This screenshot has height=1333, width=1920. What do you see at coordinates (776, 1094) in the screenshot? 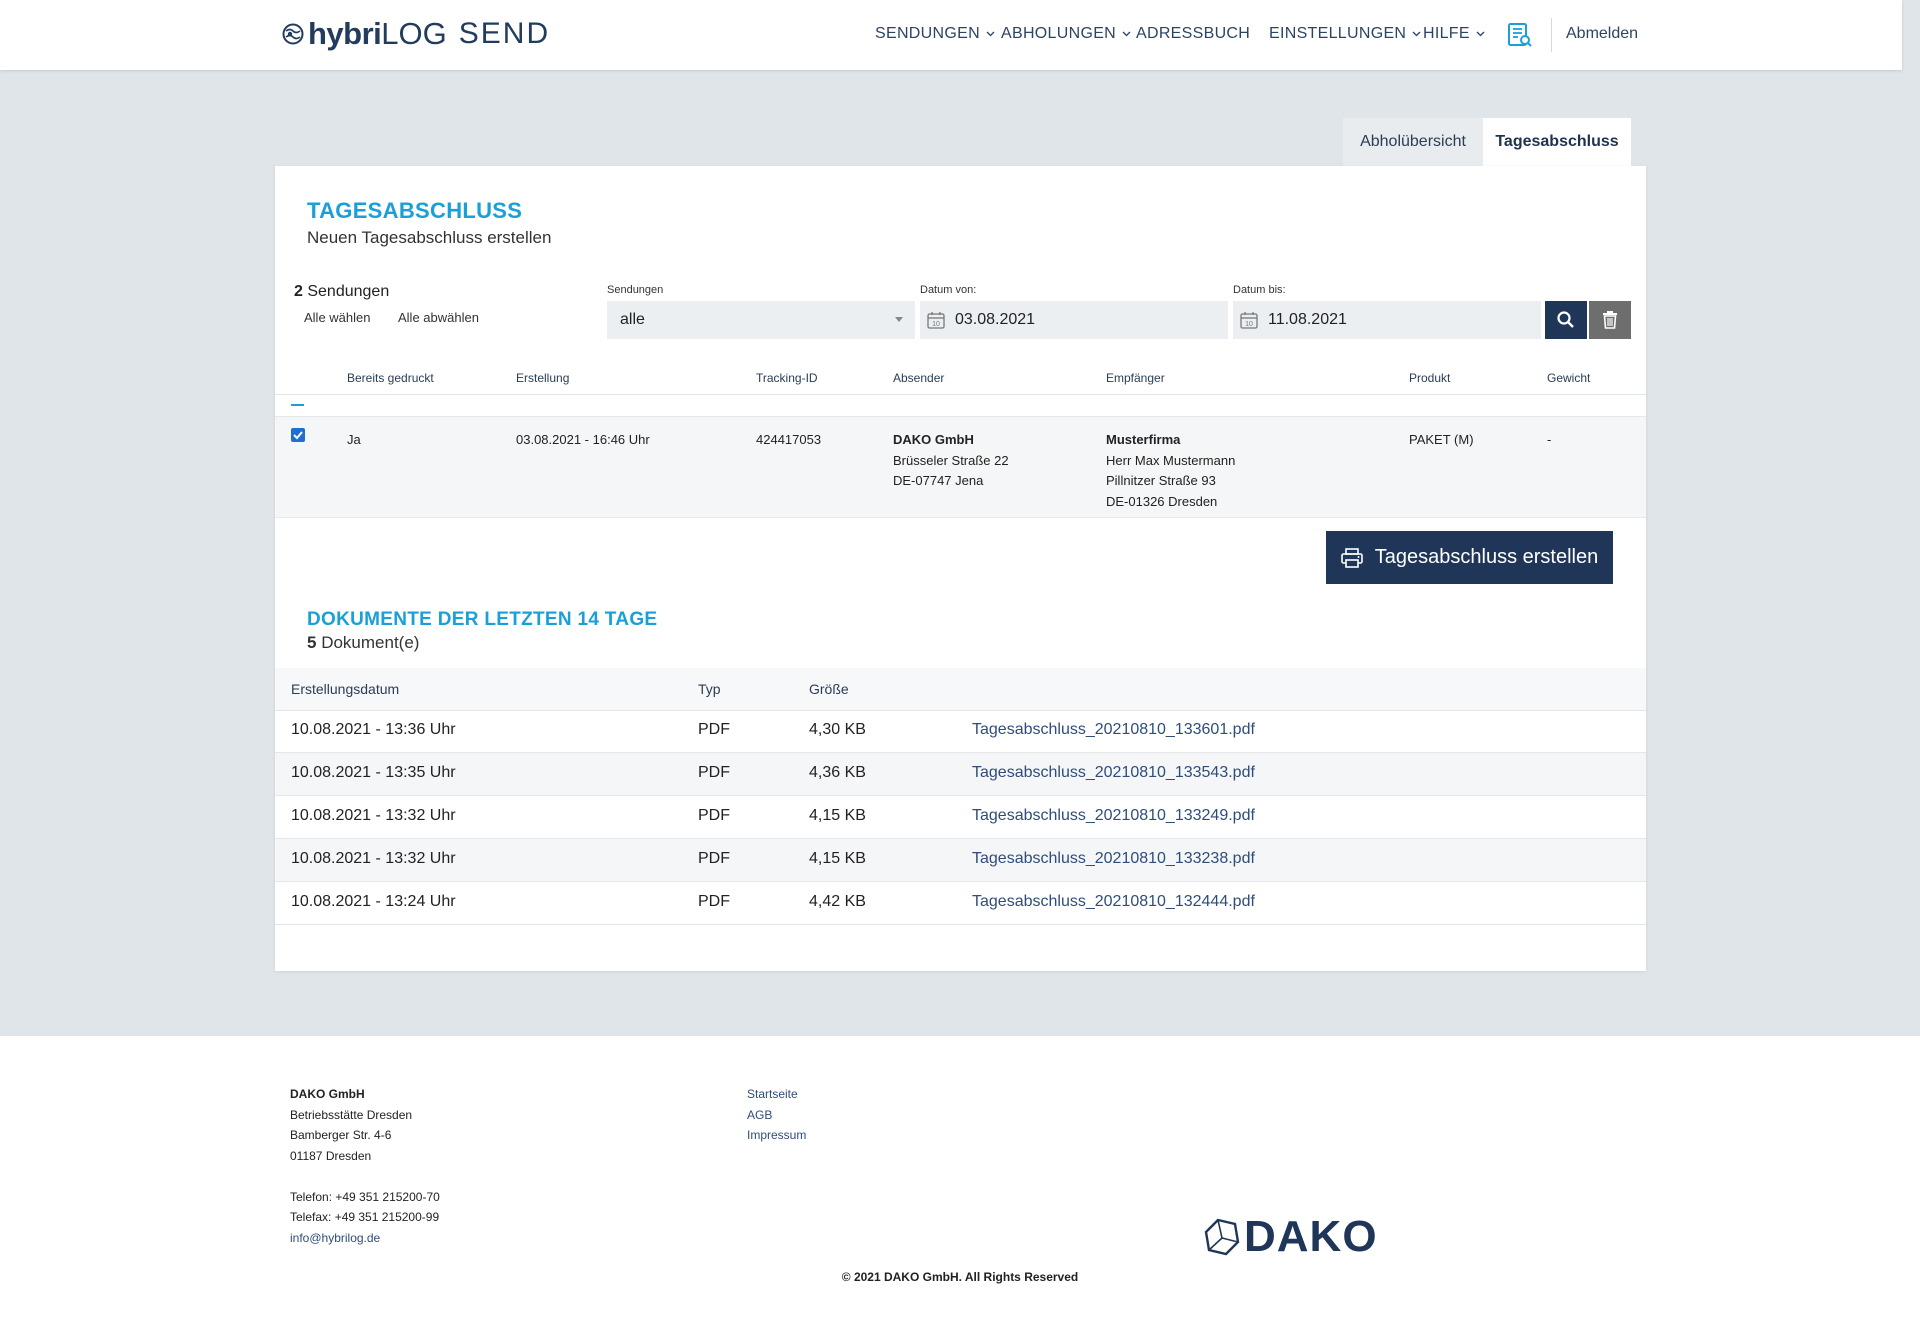
I see `footer-link-startseite: Startseite` at bounding box center [776, 1094].